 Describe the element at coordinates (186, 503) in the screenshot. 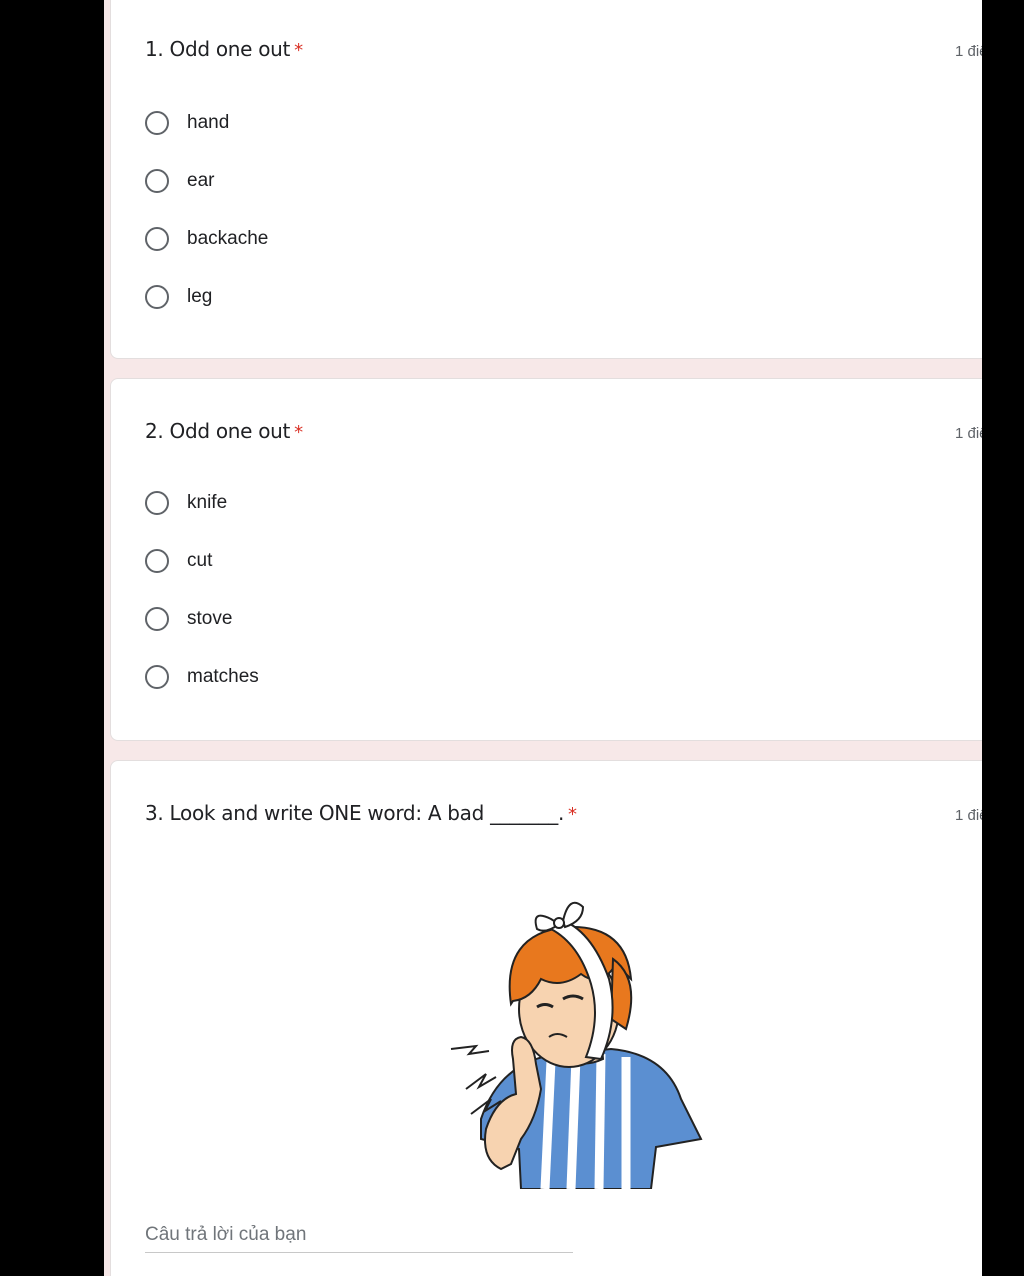

I see `option-knife: knife` at that location.